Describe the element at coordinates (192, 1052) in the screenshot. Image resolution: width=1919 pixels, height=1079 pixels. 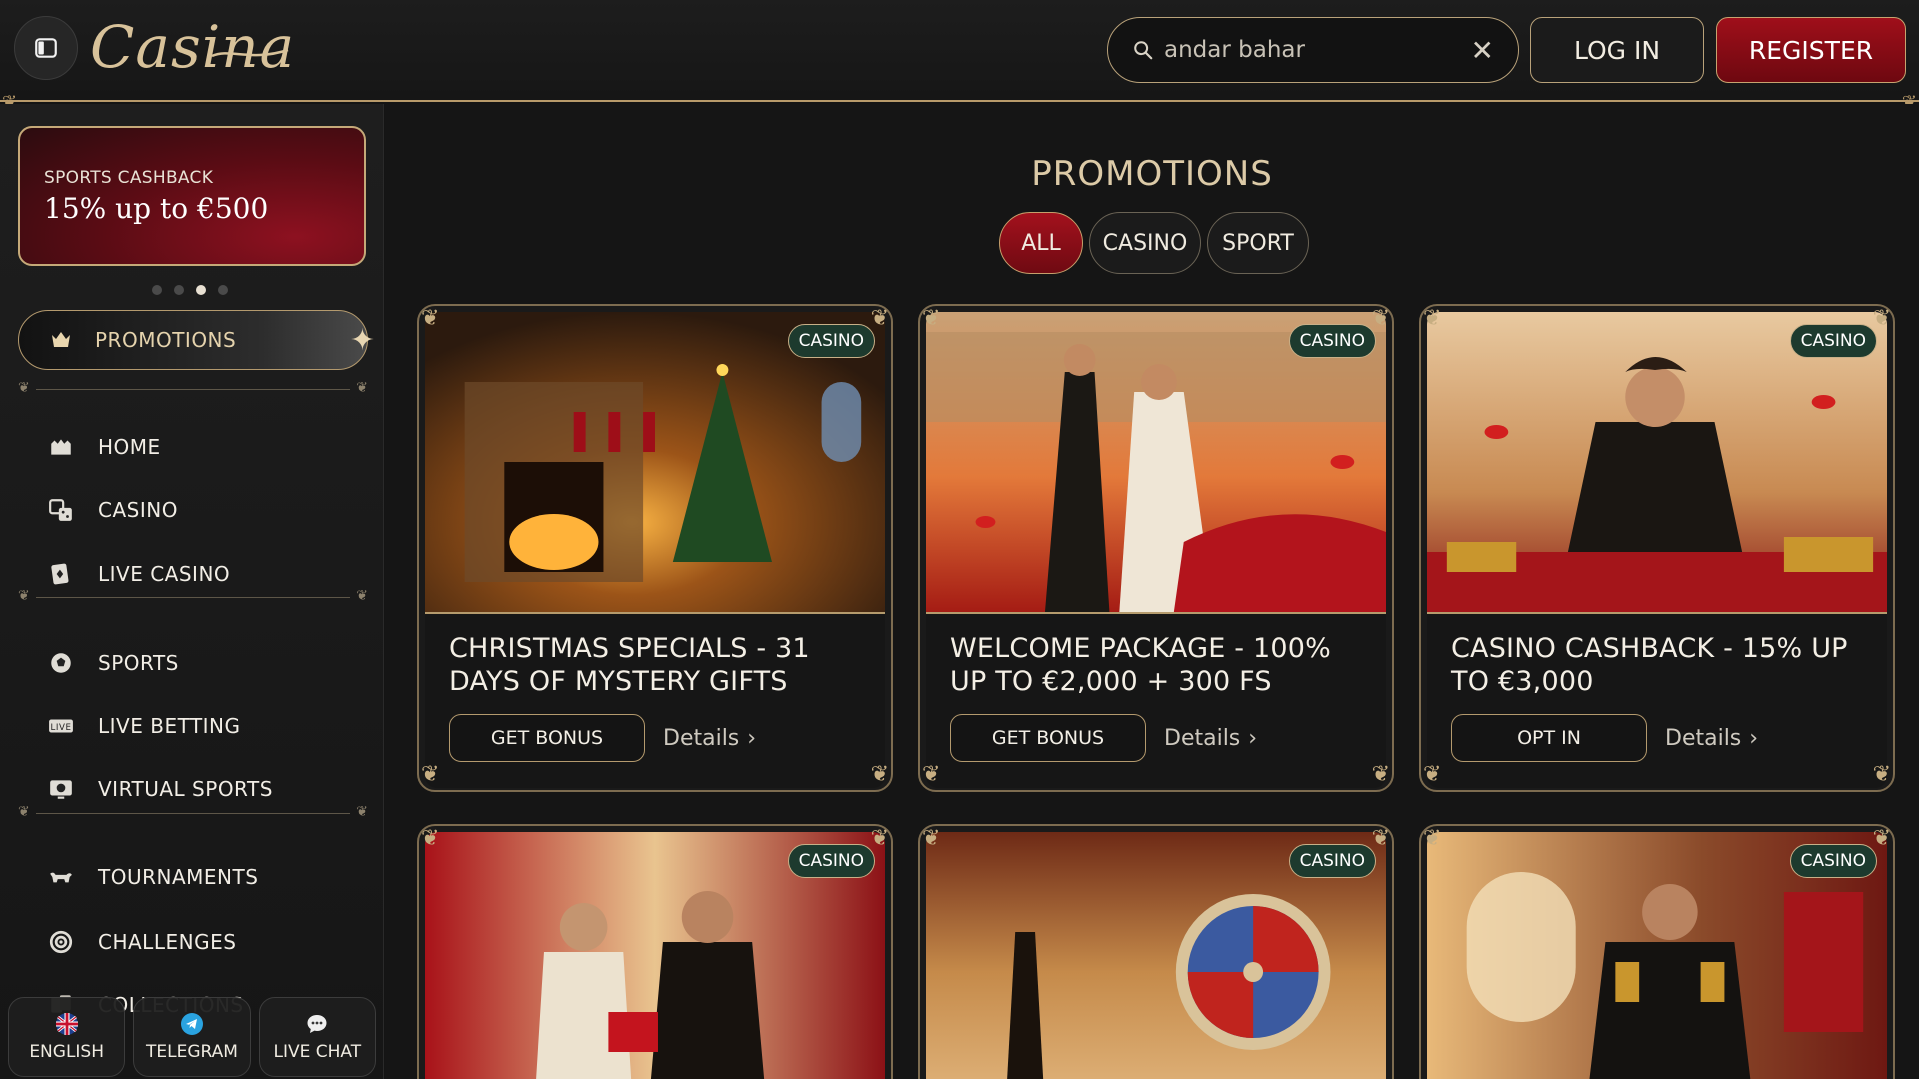
I see `telegram-label: TELEGRAM` at that location.